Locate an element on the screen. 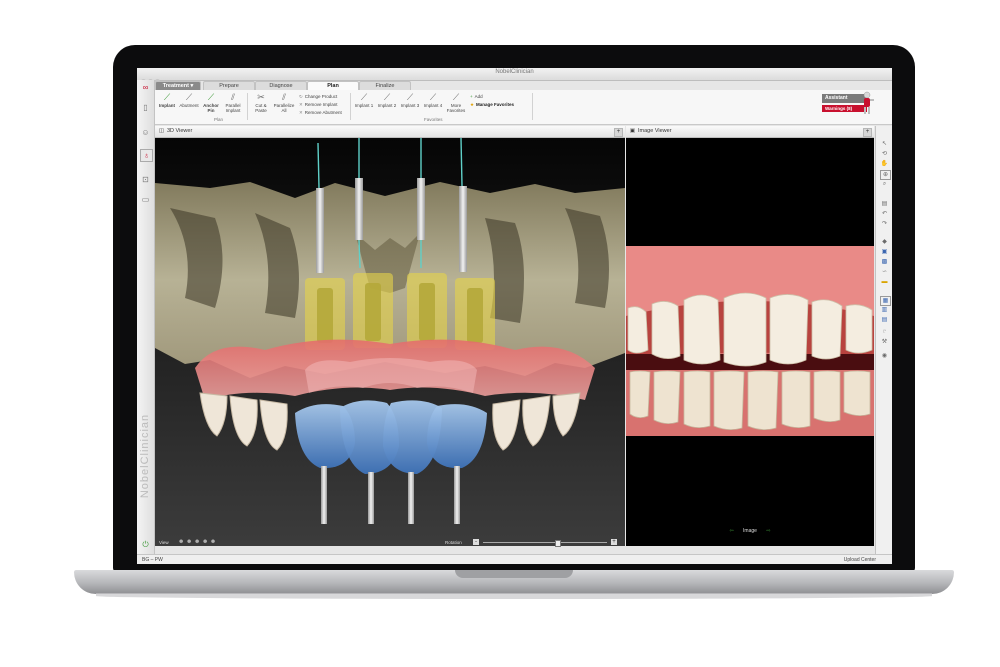 Image resolution: width=1000 pixels, height=667 pixels. change-icon: ↻ is located at coordinates (301, 96).